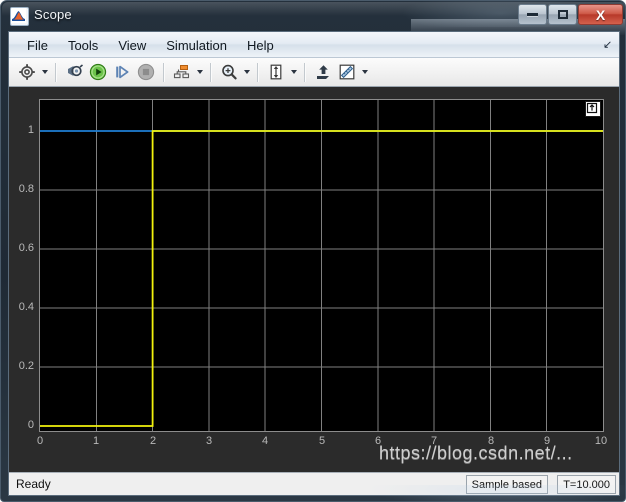 This screenshot has width=626, height=502. Describe the element at coordinates (30, 425) in the screenshot. I see `y-tick-label: 0` at that location.